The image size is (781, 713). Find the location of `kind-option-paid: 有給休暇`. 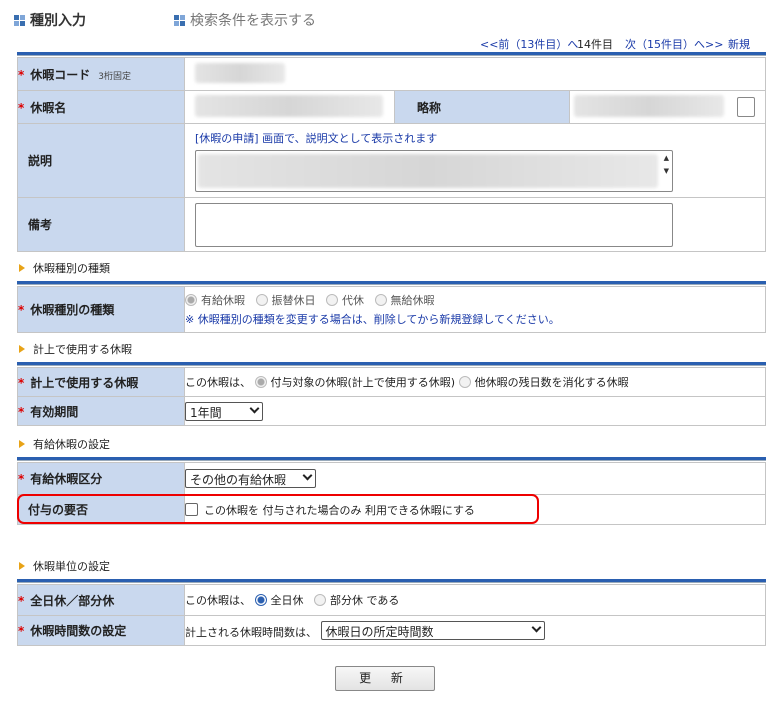

kind-option-paid: 有給休暇 is located at coordinates (215, 300).